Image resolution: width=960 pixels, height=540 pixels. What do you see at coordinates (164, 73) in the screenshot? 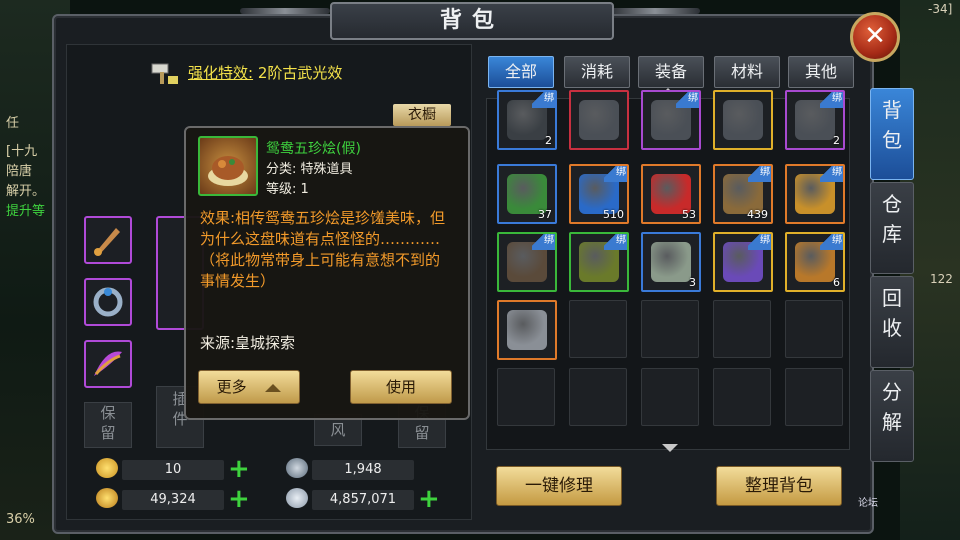
I see `hammer-icon` at bounding box center [164, 73].